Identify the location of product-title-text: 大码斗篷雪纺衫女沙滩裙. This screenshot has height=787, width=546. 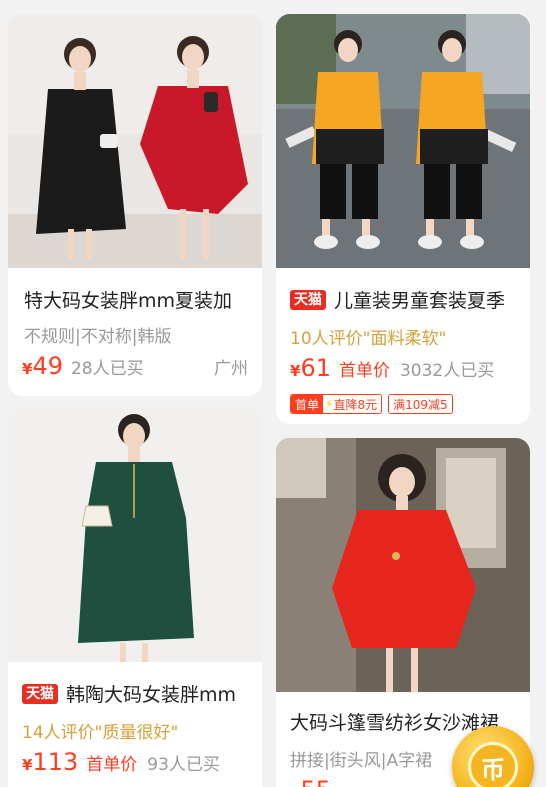
(395, 723).